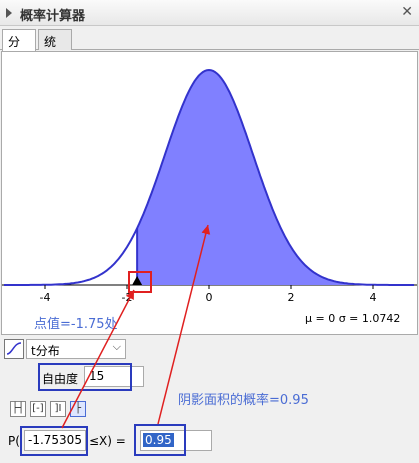  Describe the element at coordinates (353, 318) in the screenshot. I see `distribution-params: μ = 0 σ = 1.0742` at that location.